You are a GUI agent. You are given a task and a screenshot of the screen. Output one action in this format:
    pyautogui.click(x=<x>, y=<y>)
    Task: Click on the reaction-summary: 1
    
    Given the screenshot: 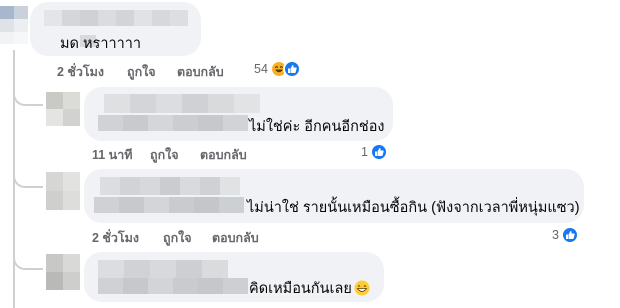 What is the action you would take?
    pyautogui.click(x=374, y=152)
    